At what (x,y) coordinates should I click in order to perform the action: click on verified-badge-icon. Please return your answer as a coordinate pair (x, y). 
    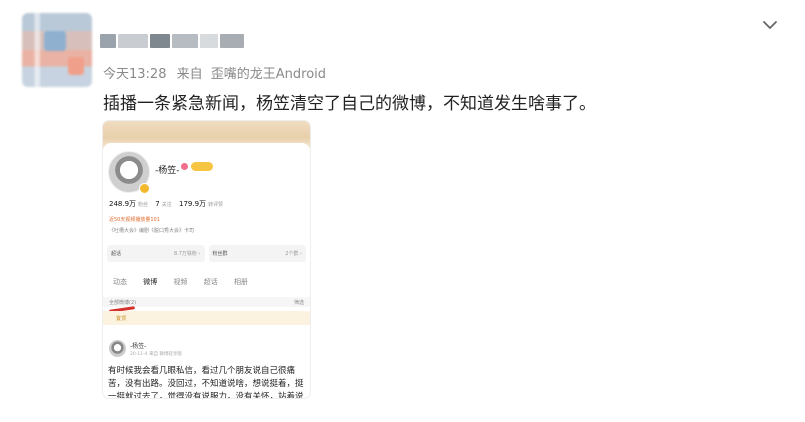
    Looking at the image, I should click on (144, 188).